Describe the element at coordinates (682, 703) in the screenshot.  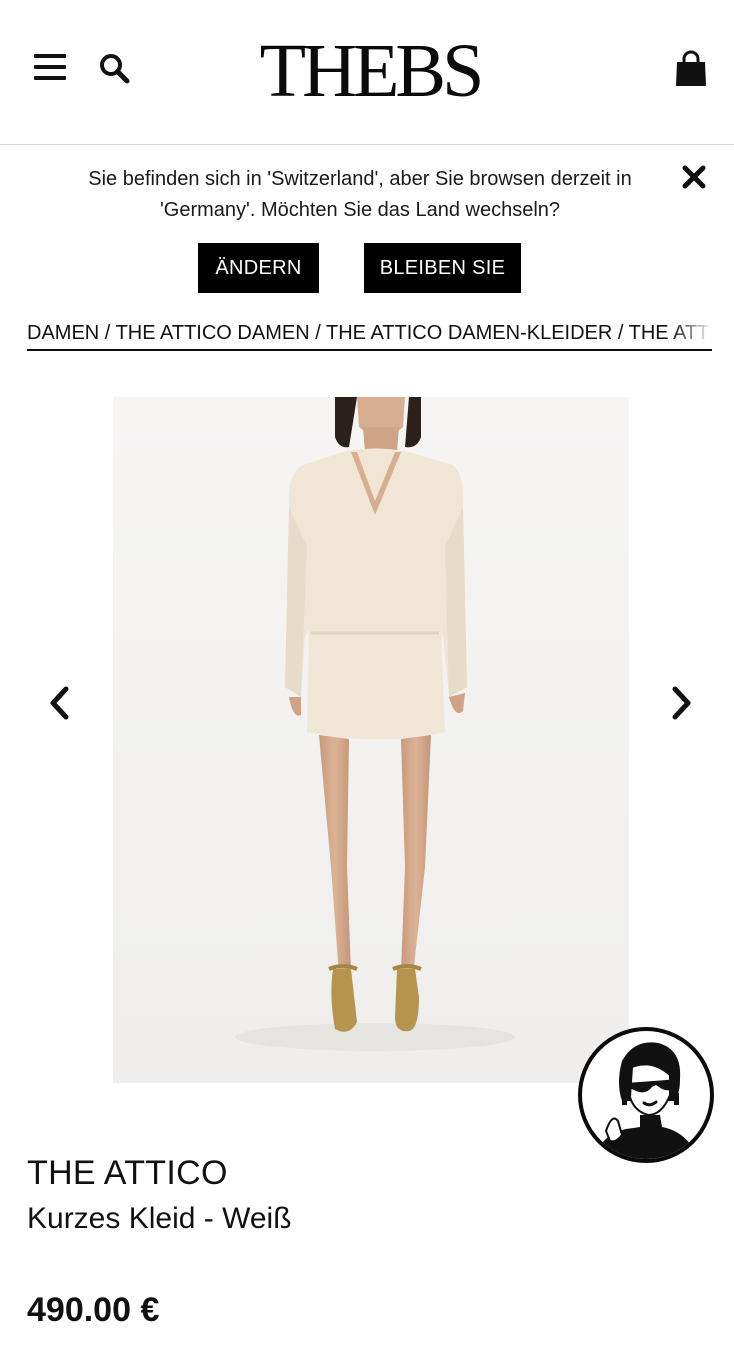
I see `chevron-right-icon` at that location.